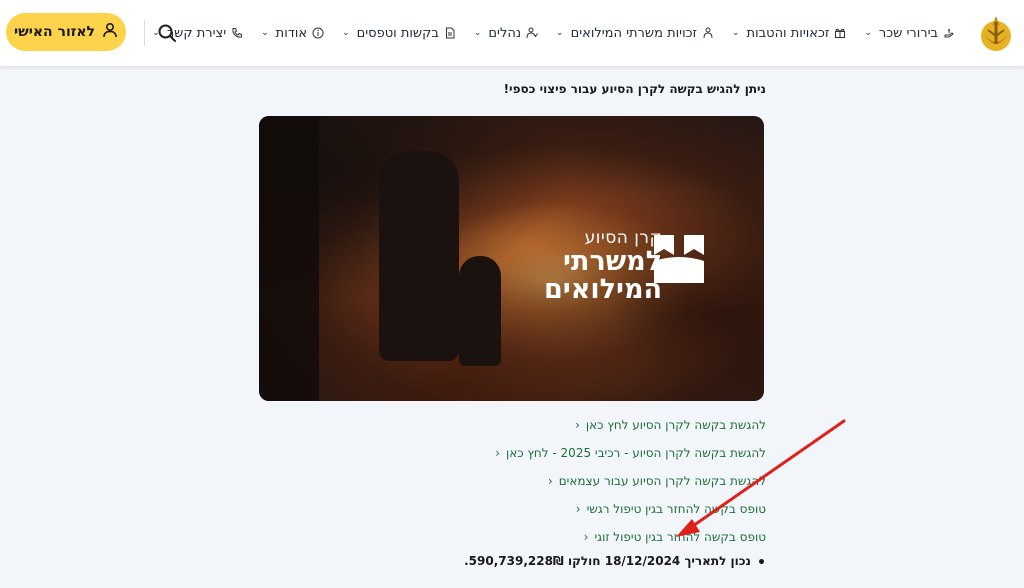 The width and height of the screenshot is (1024, 588). I want to click on child-silhouette, so click(480, 311).